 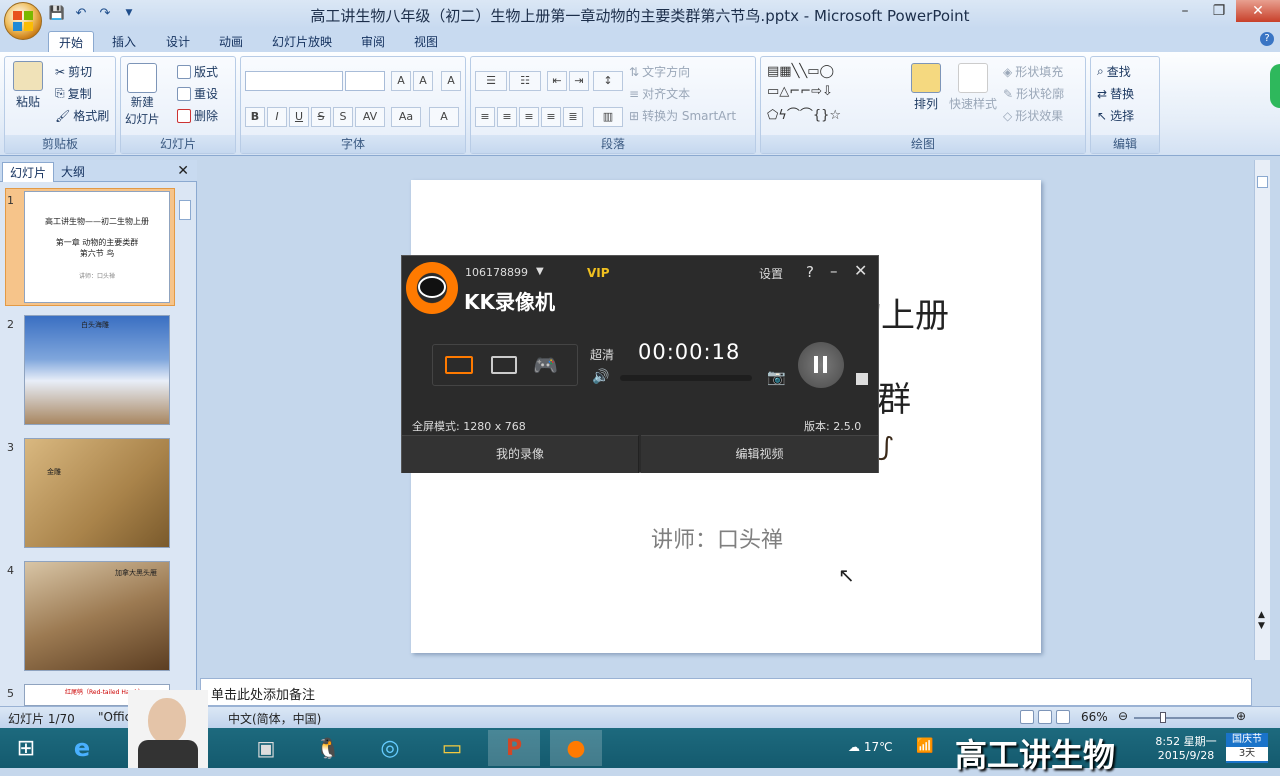 I want to click on shapes-gallery: ▤▦╲╲▭◯ ▭△⌐⌐⇨⇩ ⬠ϟ⌒⌒{}☆, so click(x=831, y=93).